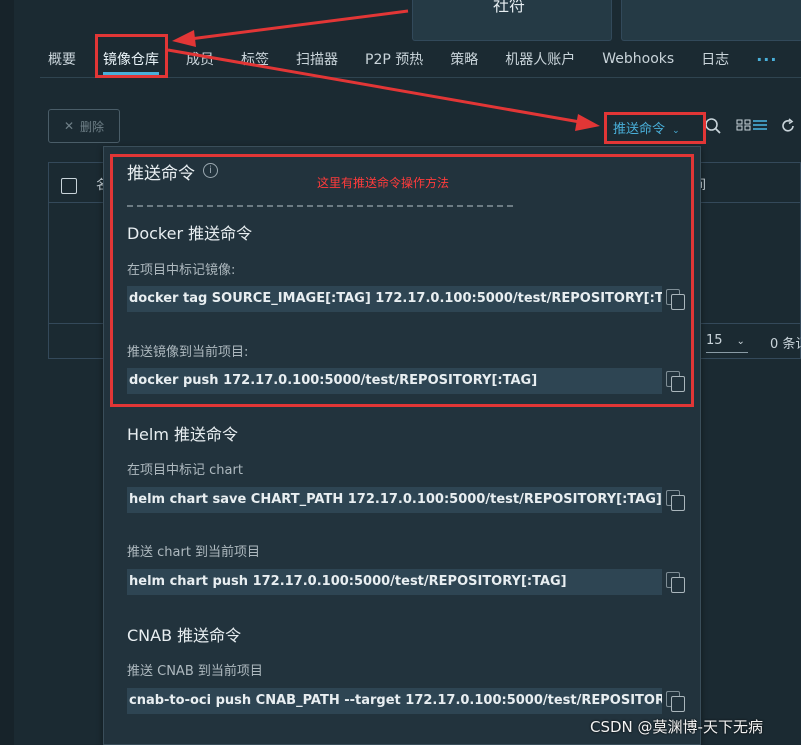  I want to click on watermark: CSDN @莫渊博-天下无病, so click(676, 727).